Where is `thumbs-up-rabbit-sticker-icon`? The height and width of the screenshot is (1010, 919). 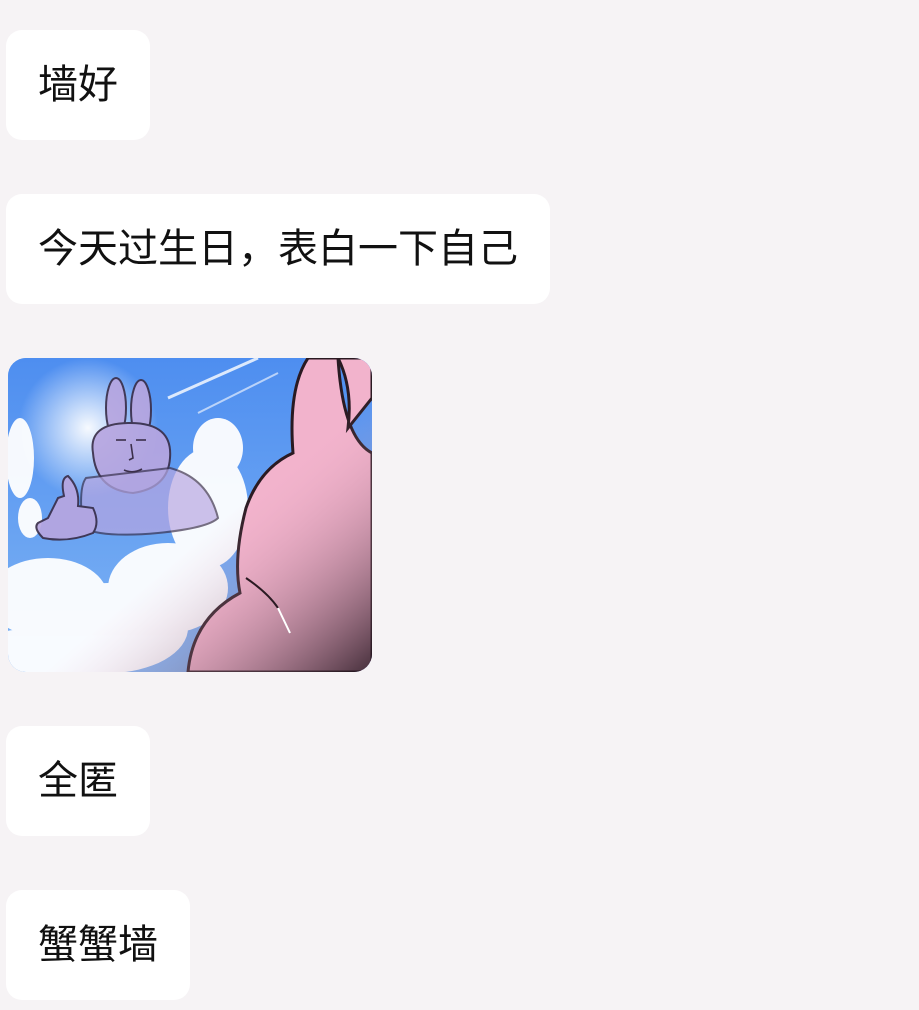 thumbs-up-rabbit-sticker-icon is located at coordinates (190, 515).